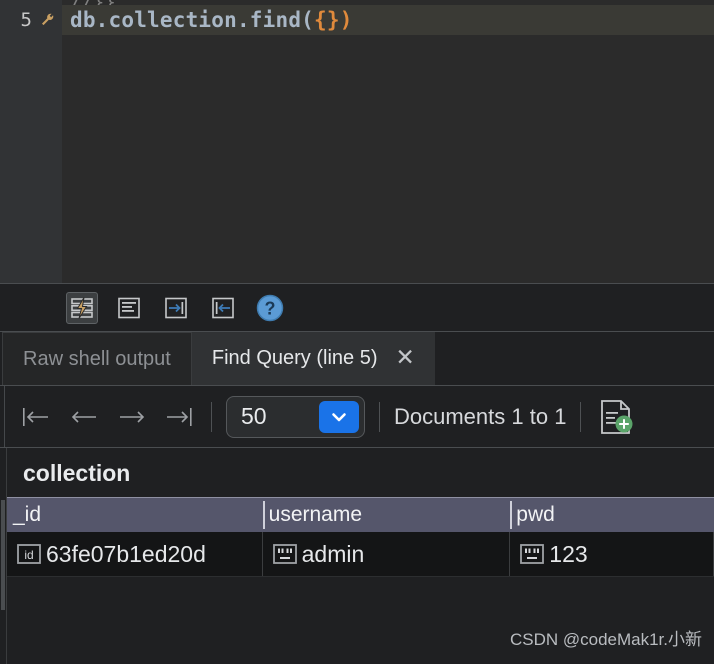  I want to click on gutter-line-current: 5, so click(31, 20).